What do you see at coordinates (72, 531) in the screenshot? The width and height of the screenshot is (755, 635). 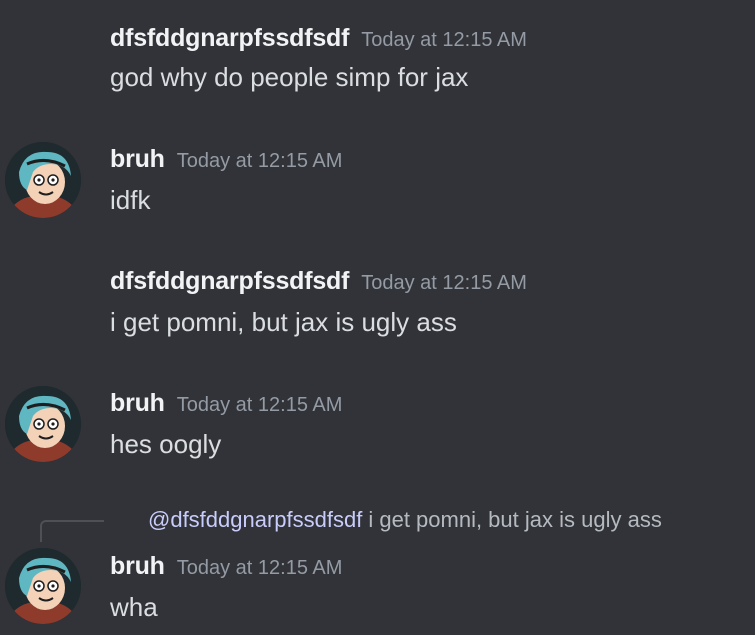 I see `reply-connector` at bounding box center [72, 531].